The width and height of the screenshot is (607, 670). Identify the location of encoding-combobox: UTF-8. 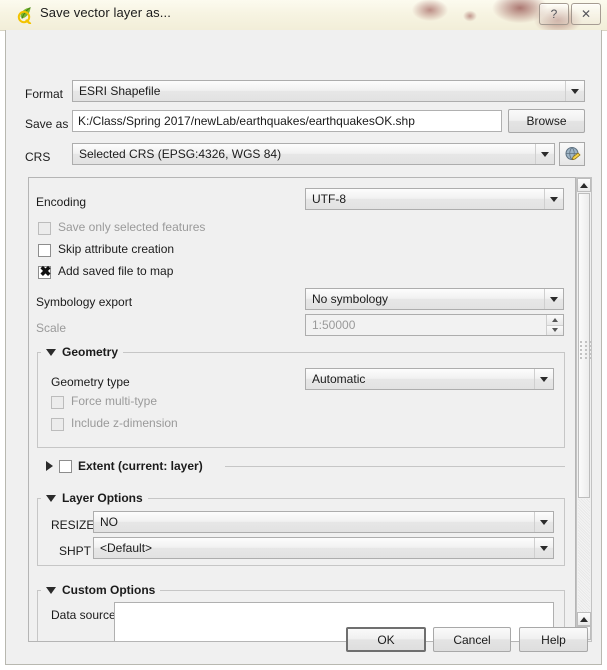
(434, 199).